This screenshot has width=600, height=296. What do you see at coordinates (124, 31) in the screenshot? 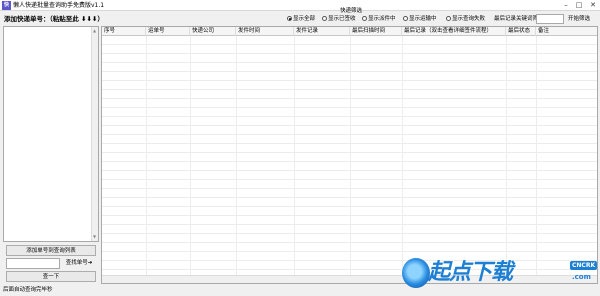
I see `column-header-index: 序号` at bounding box center [124, 31].